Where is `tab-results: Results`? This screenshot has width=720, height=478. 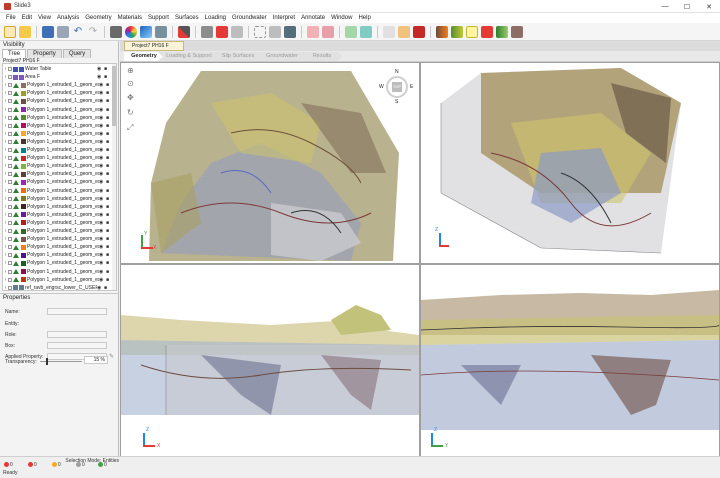 tab-results: Results is located at coordinates (322, 56).